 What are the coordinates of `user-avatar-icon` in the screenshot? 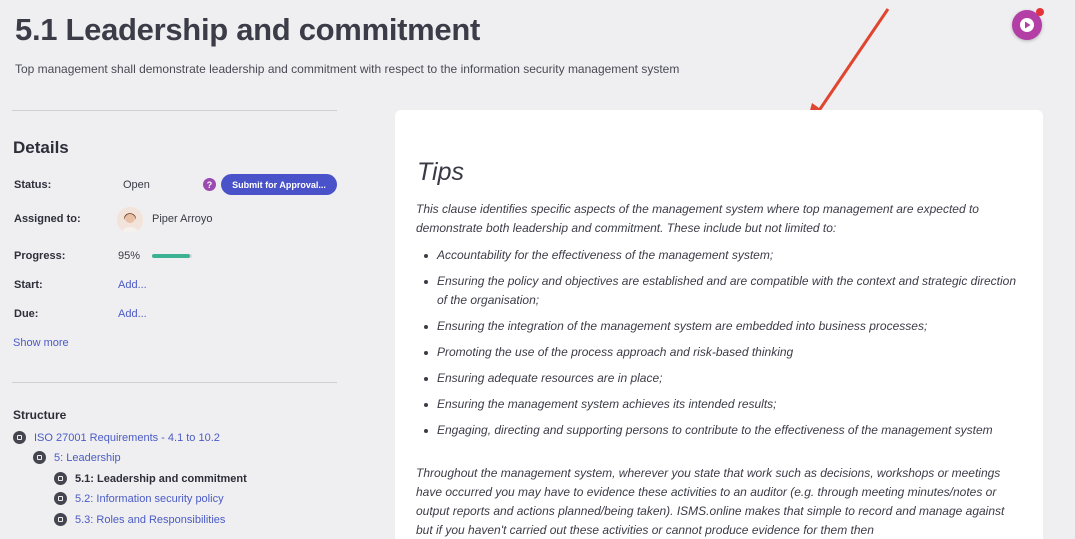 It's located at (130, 220).